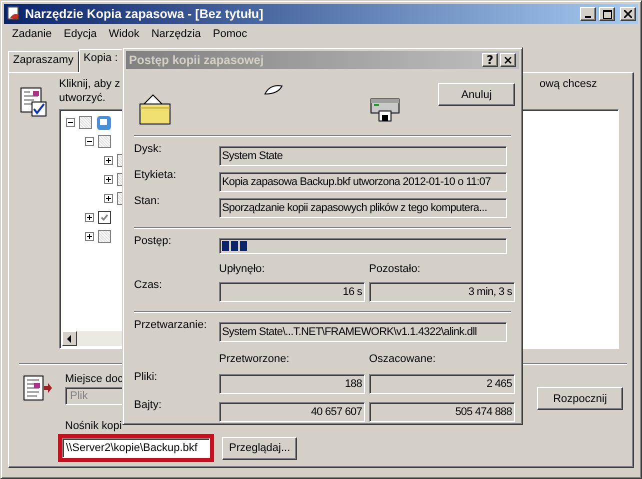 The image size is (642, 479). Describe the element at coordinates (82, 98) in the screenshot. I see `instruction-text: utworzyć.` at that location.